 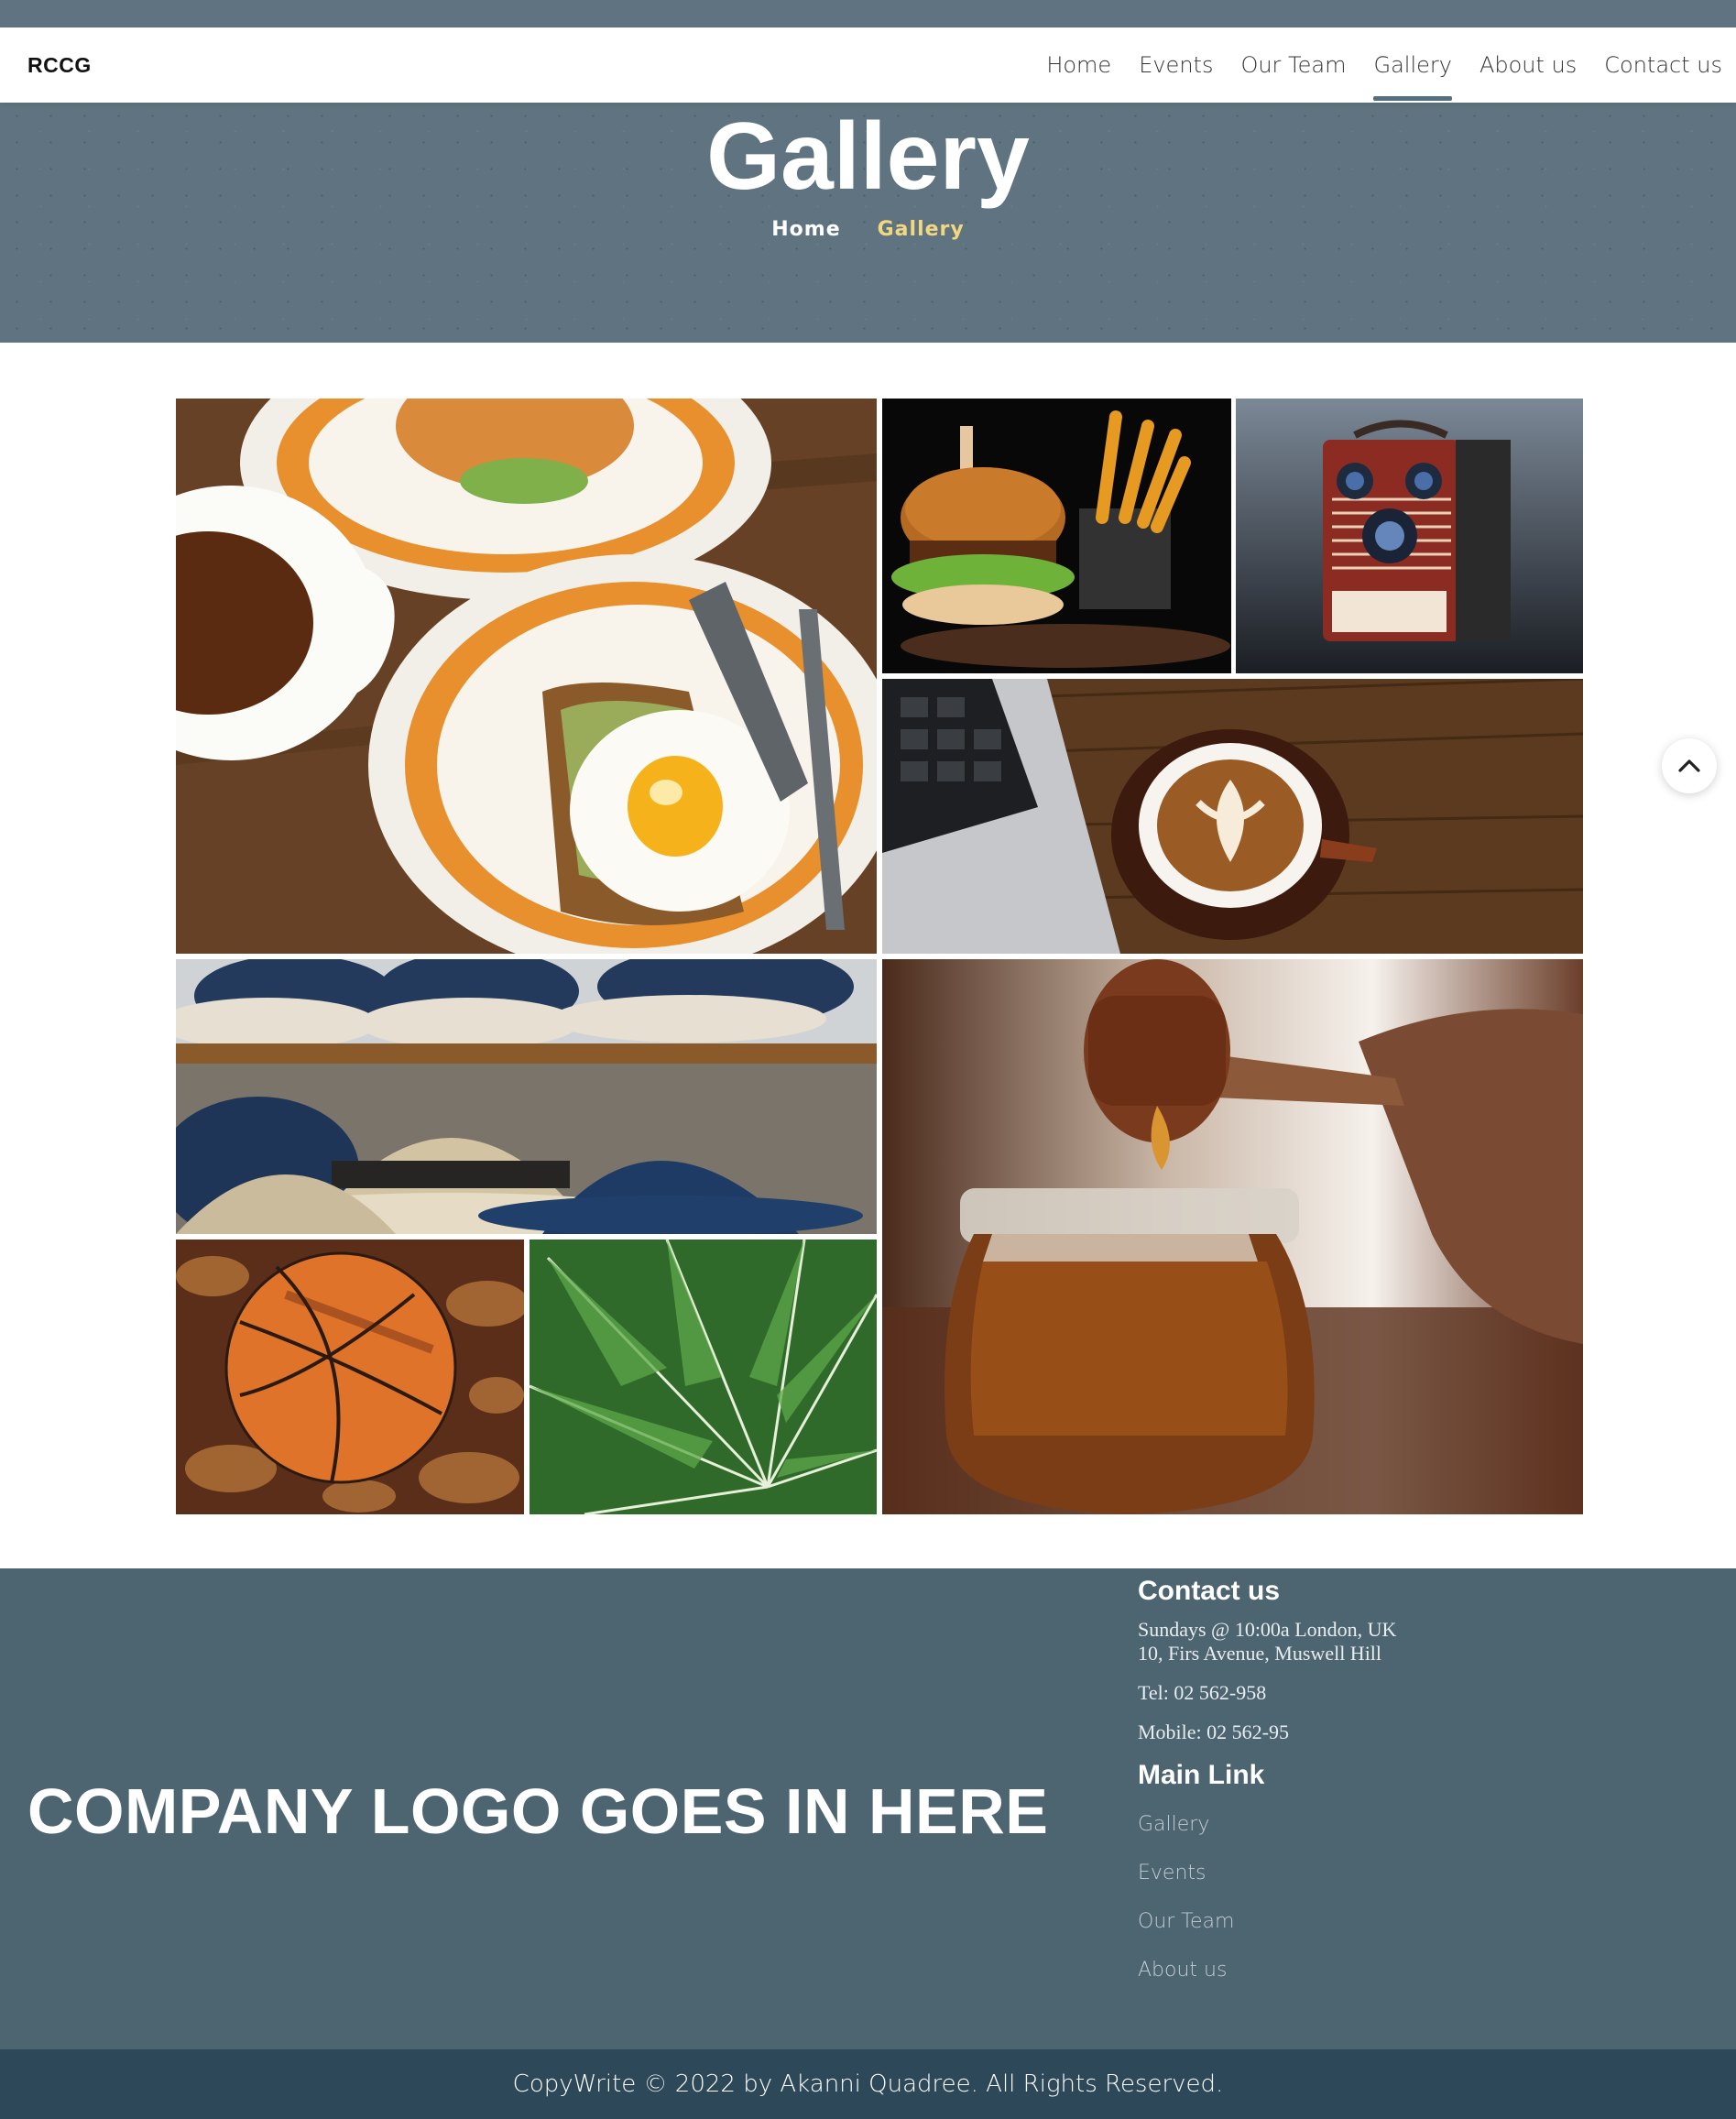 I want to click on gallery-image-fern, so click(x=703, y=1377).